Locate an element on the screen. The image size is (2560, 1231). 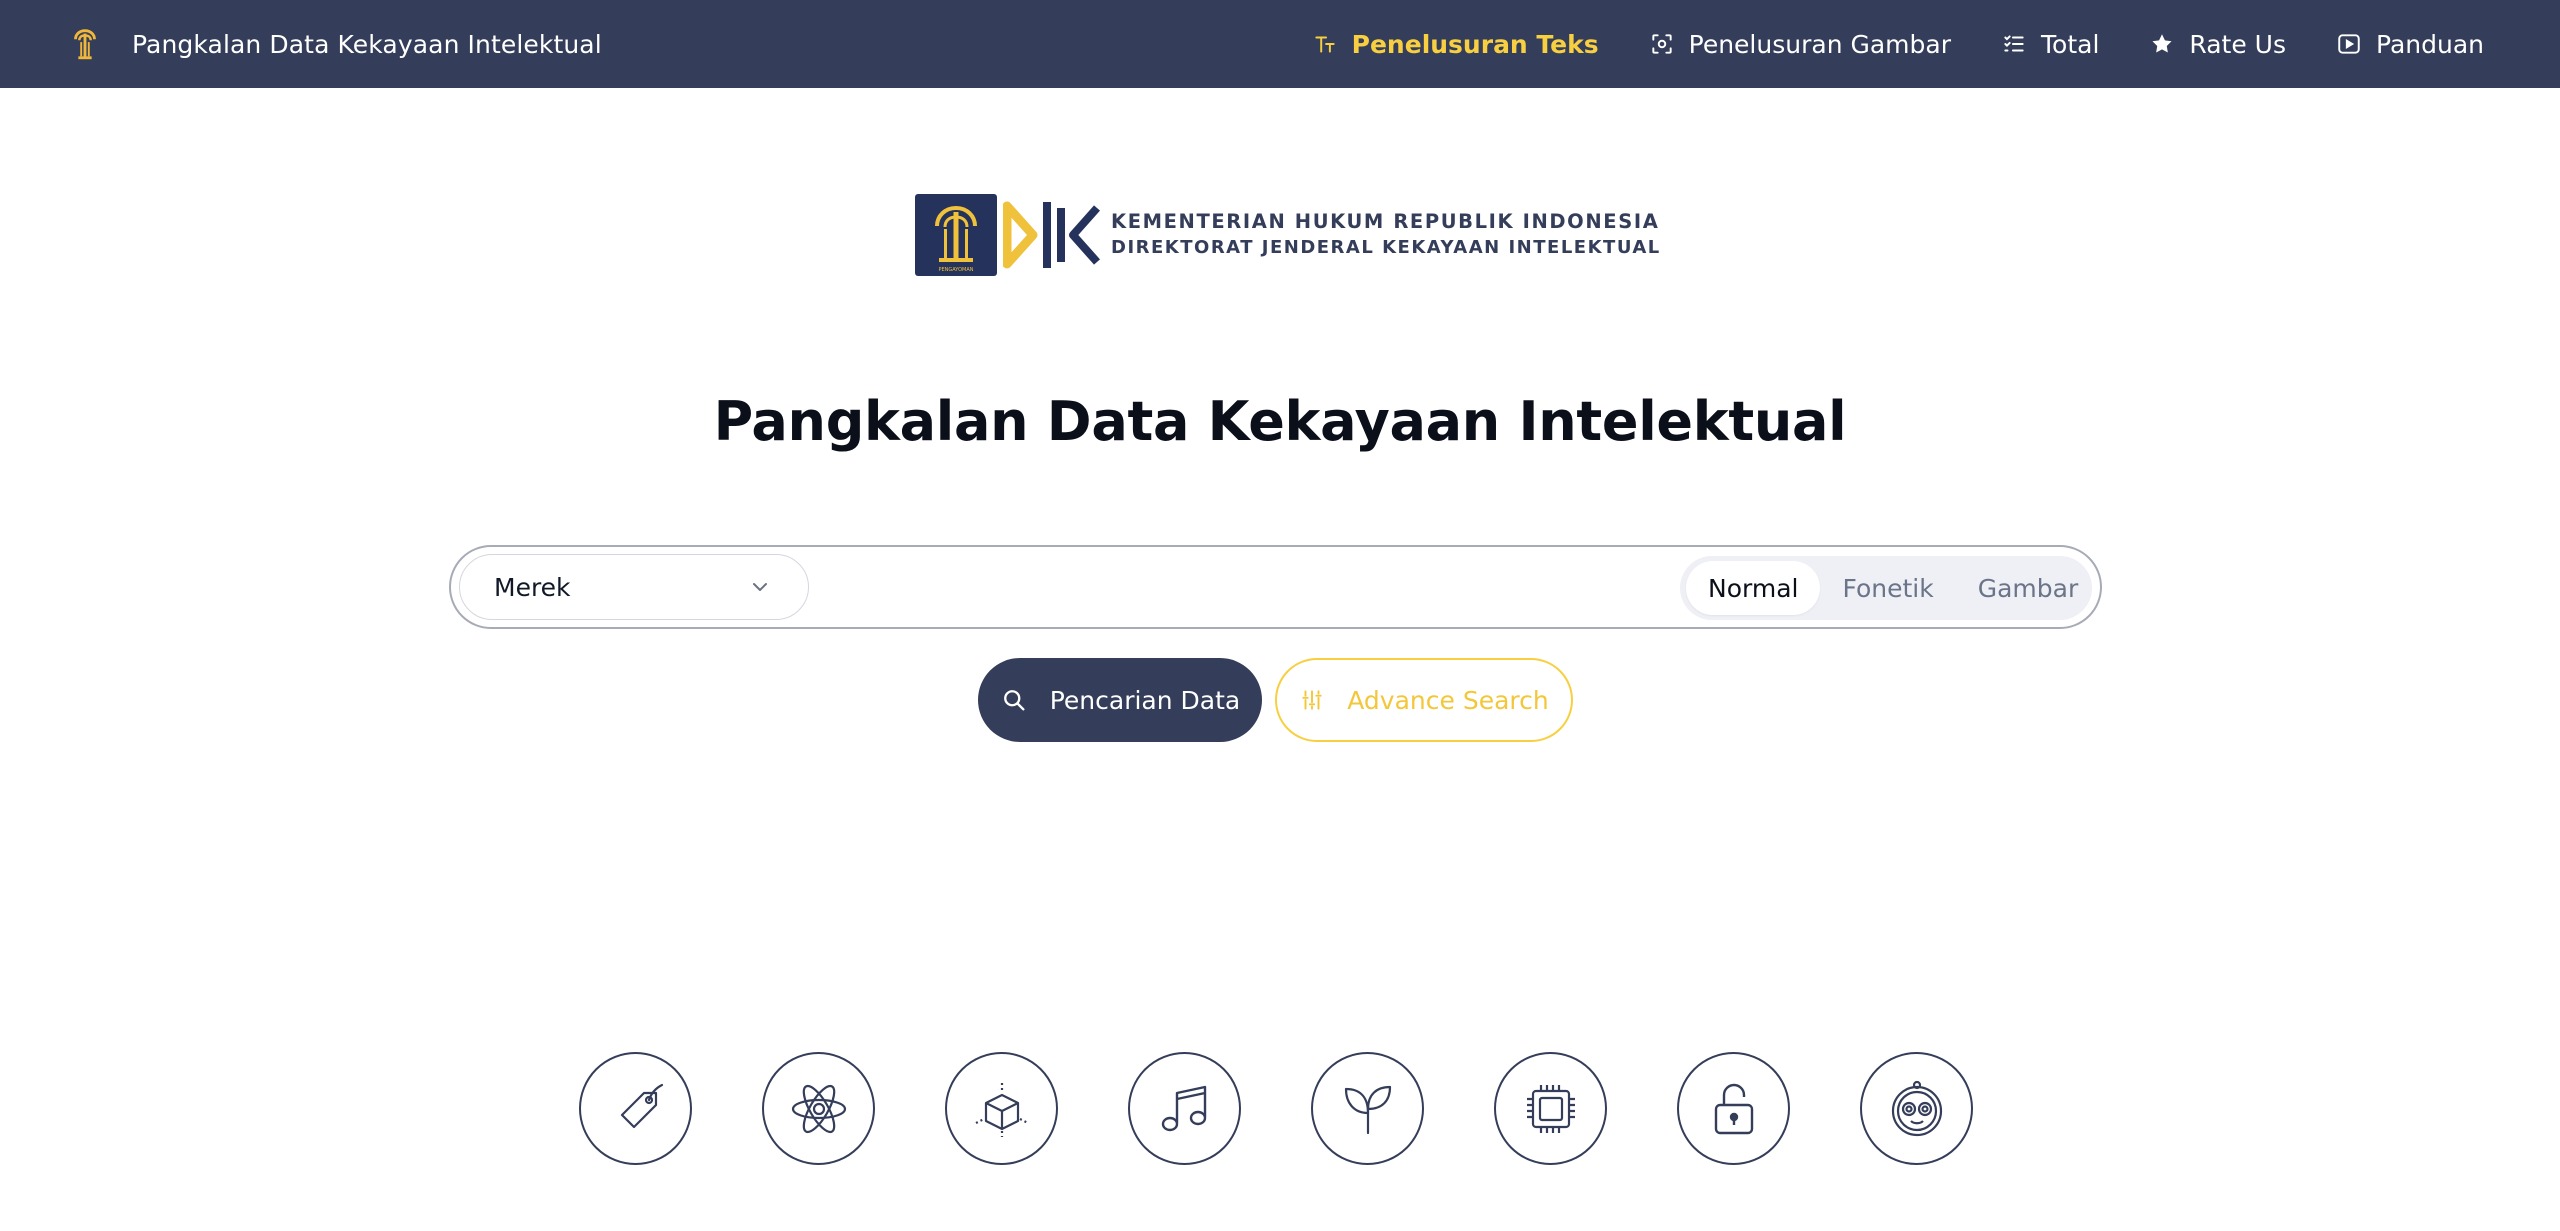
brand: Pangkalan Data Kekayaan Intelektual is located at coordinates (334, 44).